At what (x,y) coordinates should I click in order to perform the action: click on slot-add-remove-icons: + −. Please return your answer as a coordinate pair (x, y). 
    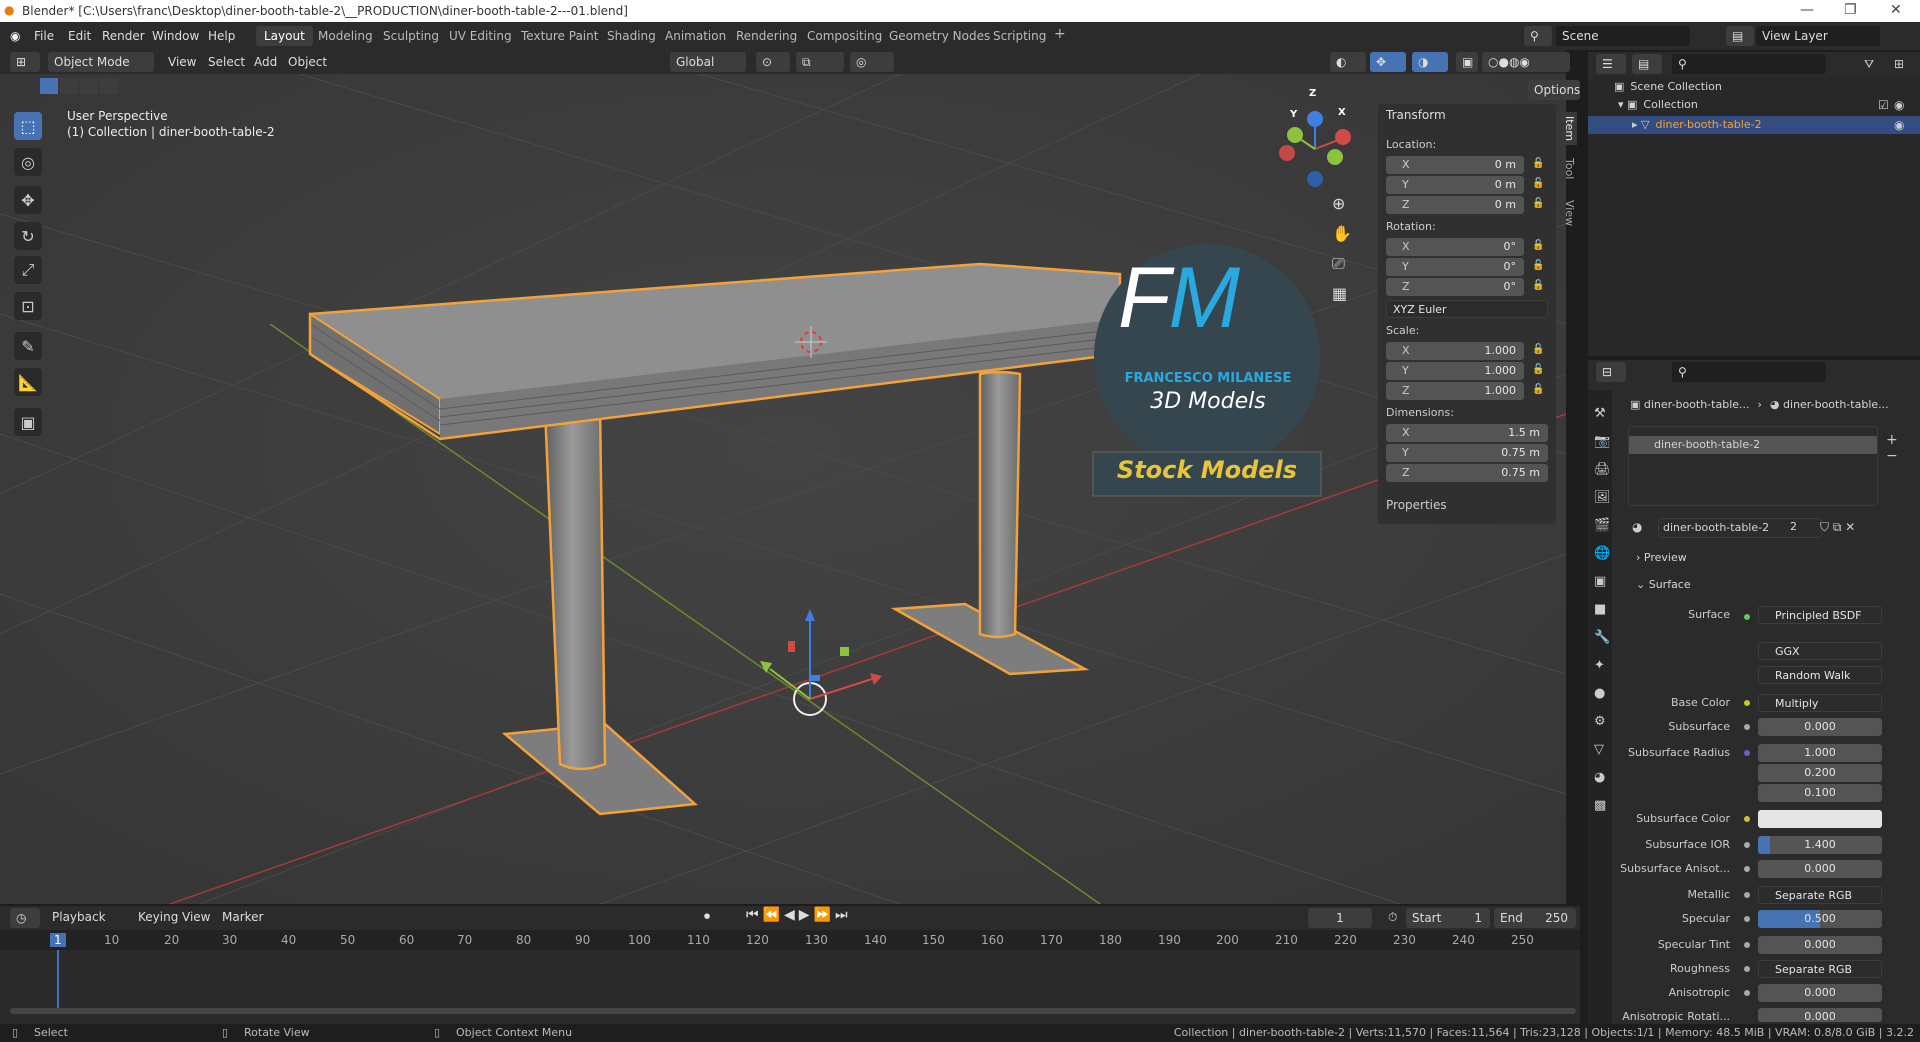
    Looking at the image, I should click on (1892, 448).